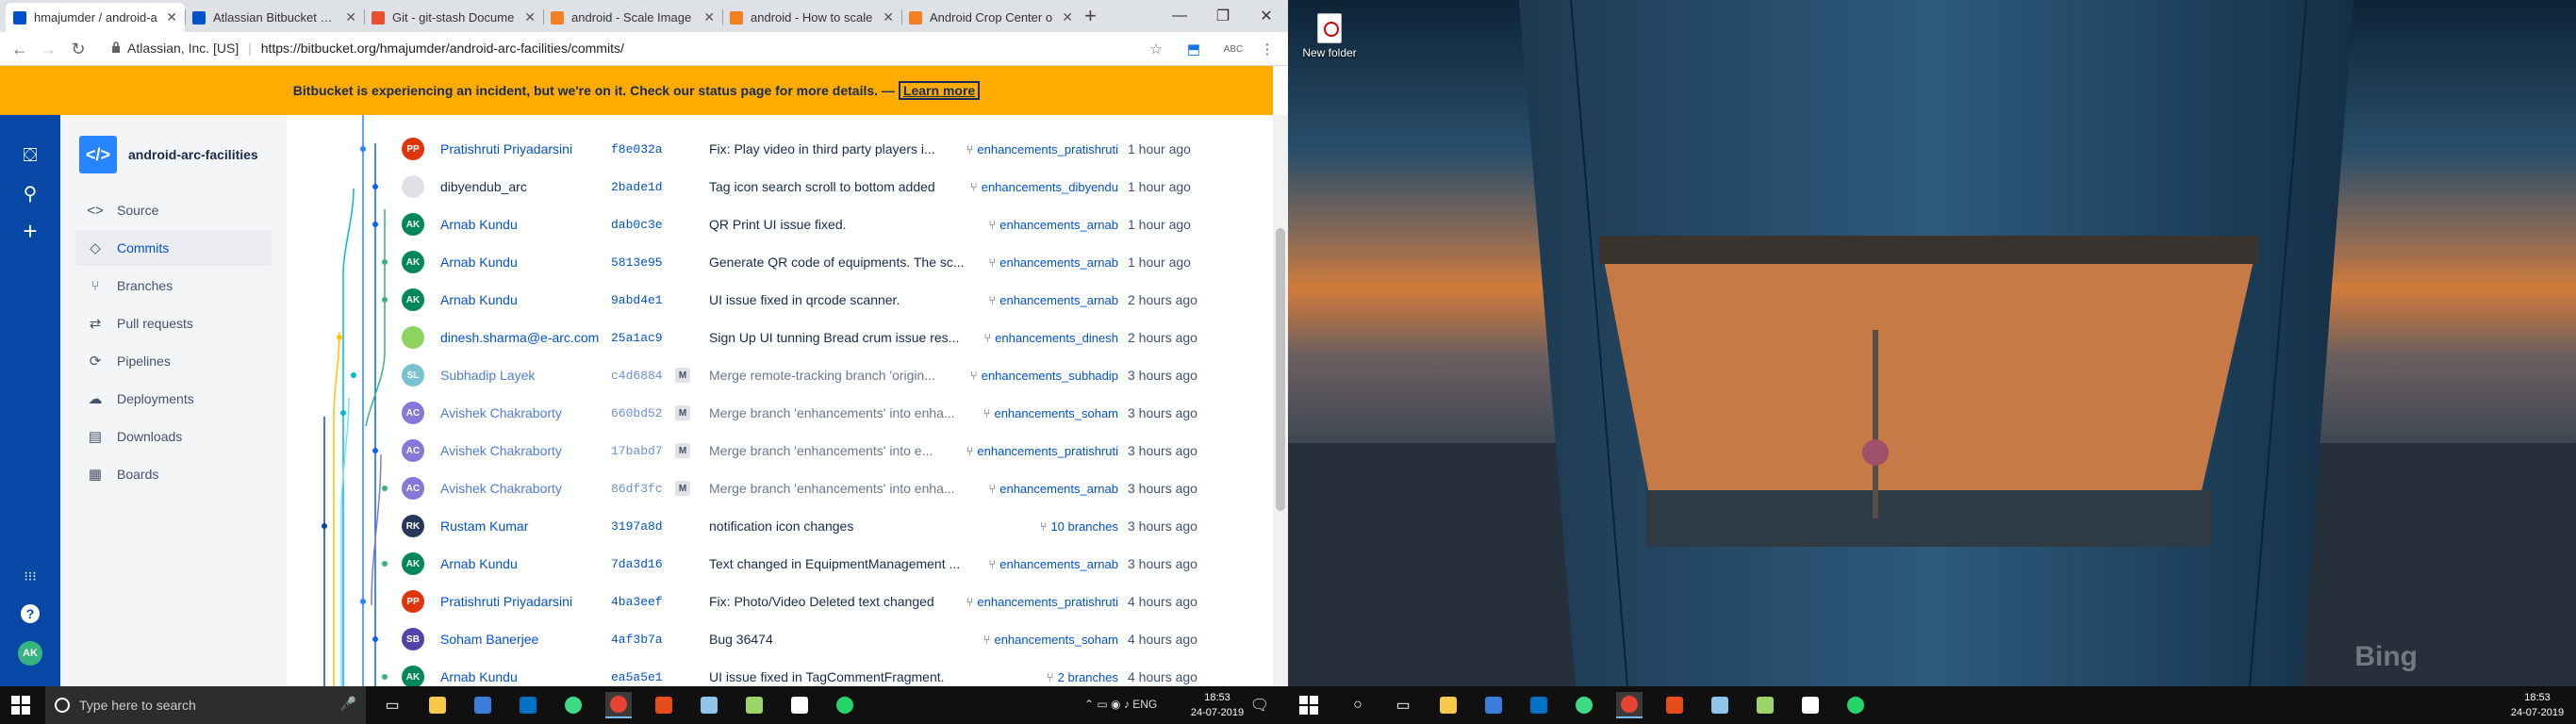  I want to click on commit-hash-link: 7da3d16, so click(637, 564).